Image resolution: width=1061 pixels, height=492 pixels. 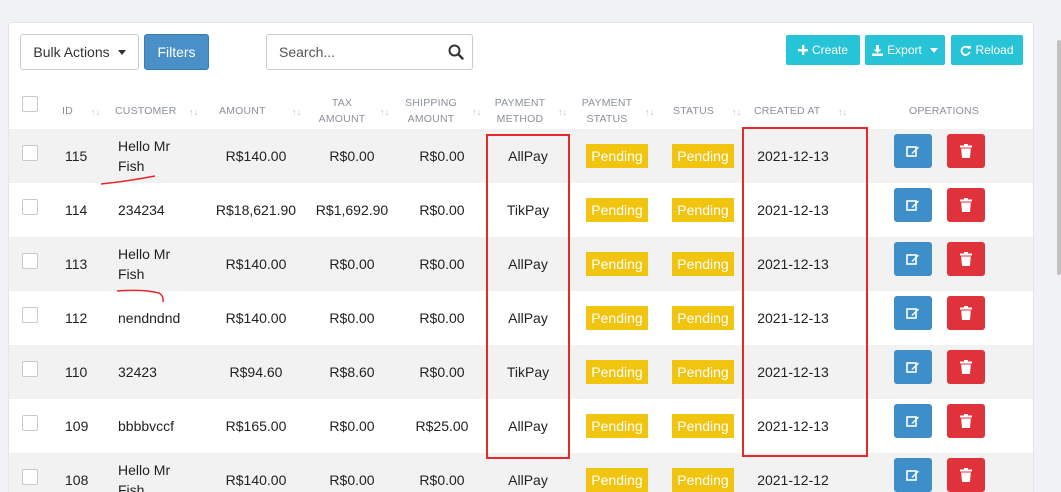 I want to click on header-label: PAYMENT, so click(x=607, y=103).